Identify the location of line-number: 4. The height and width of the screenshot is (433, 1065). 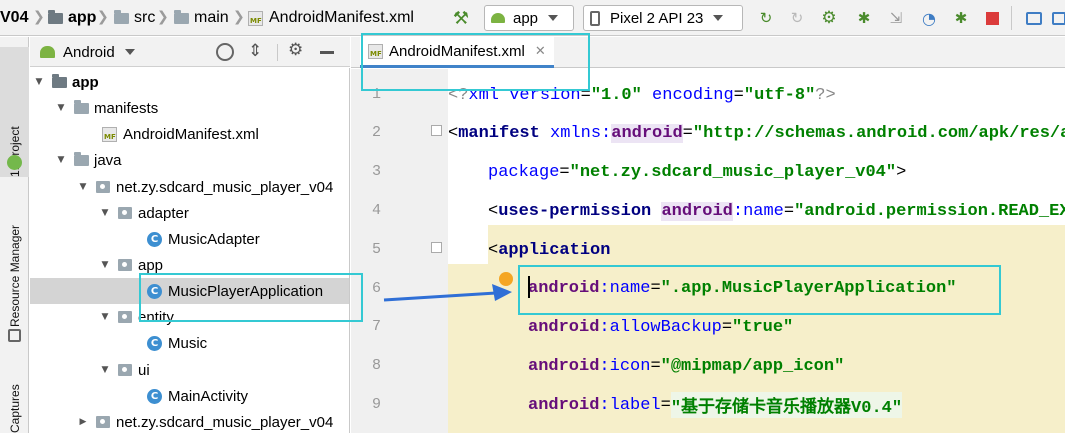
(376, 210).